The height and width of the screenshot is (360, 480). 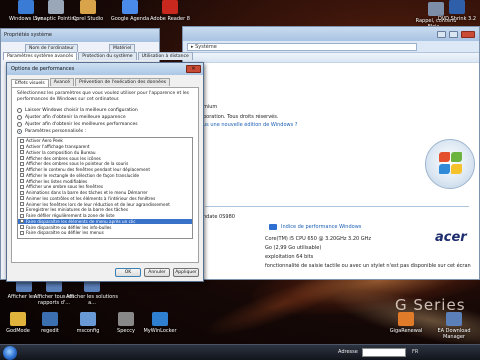 I want to click on desktop-icon-label: Adobe Reader 8, so click(x=170, y=19).